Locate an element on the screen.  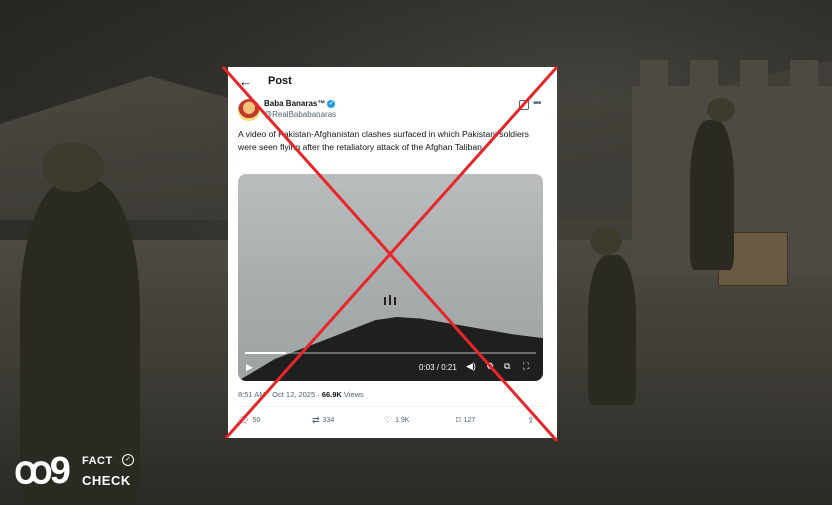
repost-count: 334 is located at coordinates (328, 420).